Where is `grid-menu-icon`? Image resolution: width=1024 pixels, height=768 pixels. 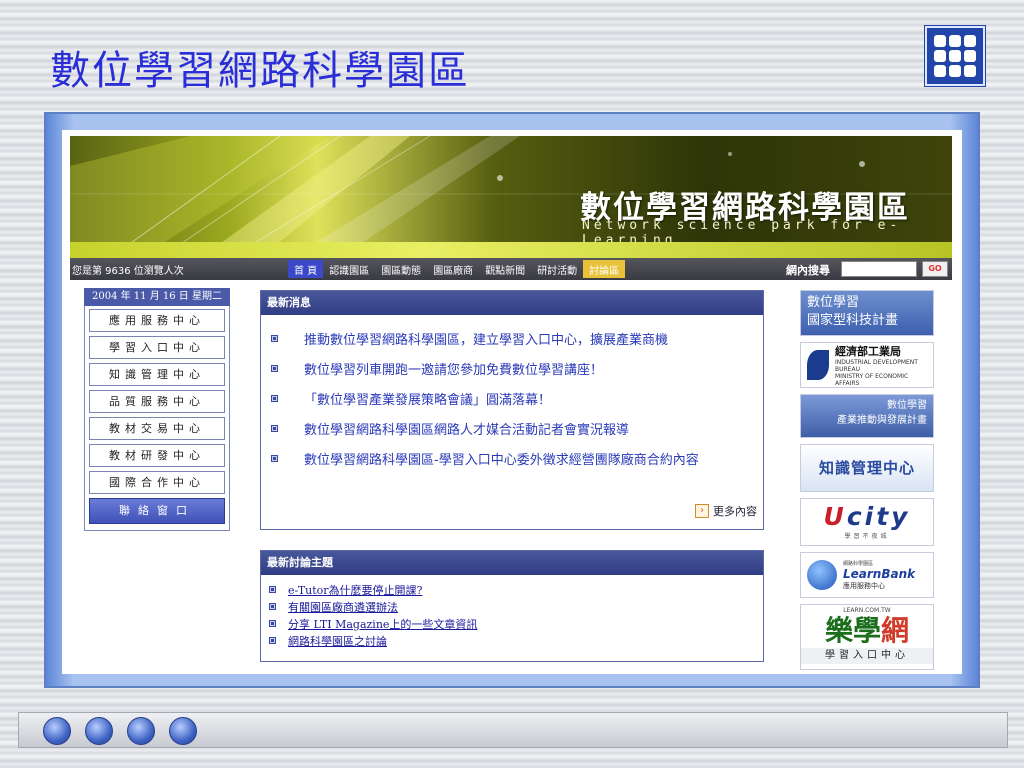 grid-menu-icon is located at coordinates (955, 56).